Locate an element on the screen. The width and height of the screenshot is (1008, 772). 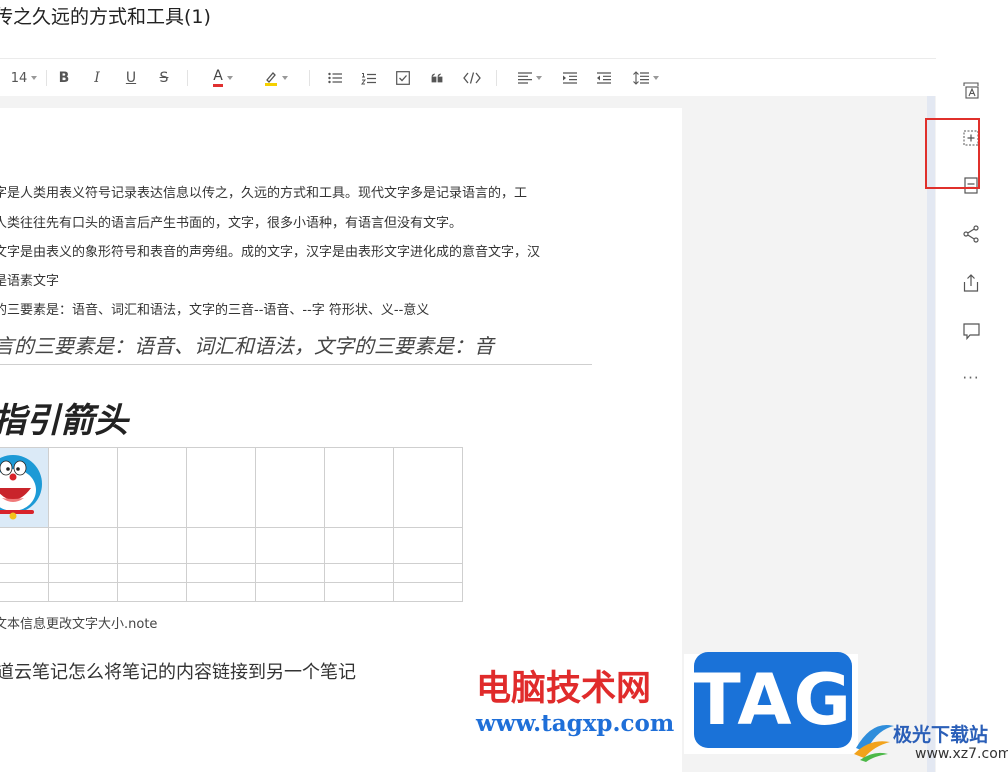
underline-button: U is located at coordinates (131, 78).